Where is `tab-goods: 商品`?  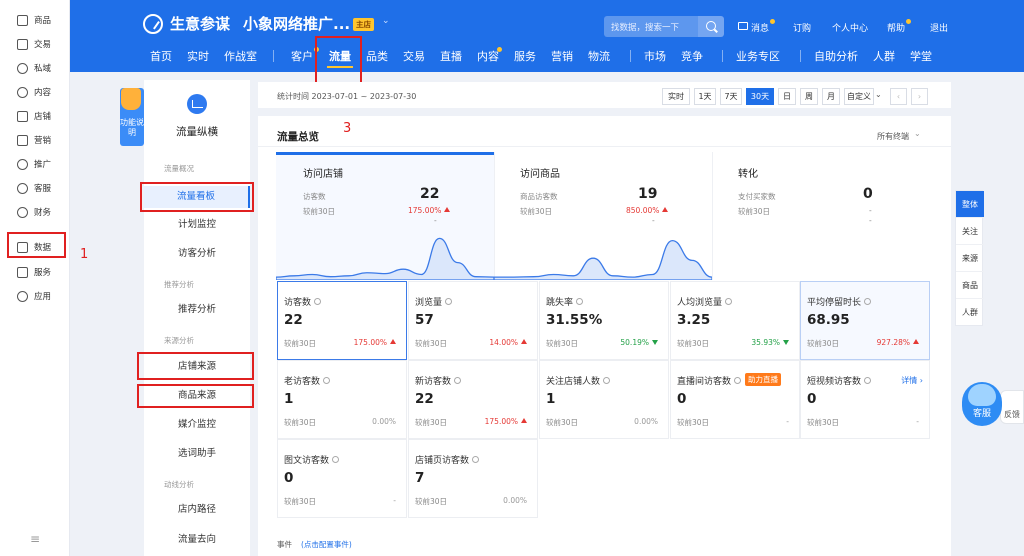 tab-goods: 商品 is located at coordinates (970, 285).